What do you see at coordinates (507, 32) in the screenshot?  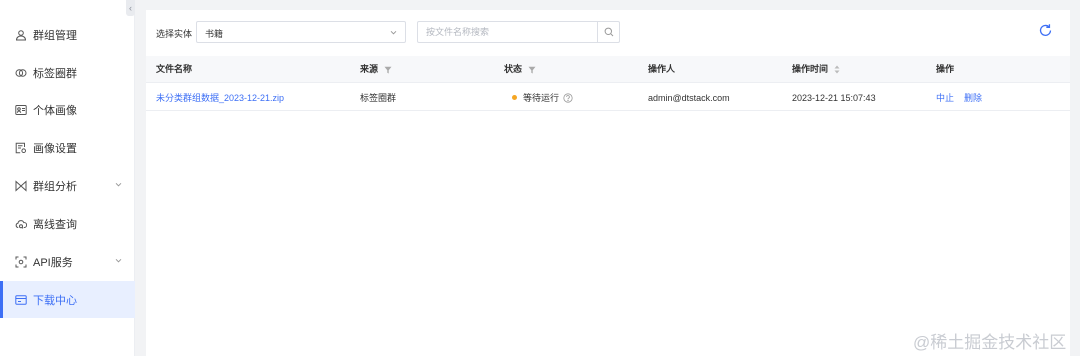 I see `search-input` at bounding box center [507, 32].